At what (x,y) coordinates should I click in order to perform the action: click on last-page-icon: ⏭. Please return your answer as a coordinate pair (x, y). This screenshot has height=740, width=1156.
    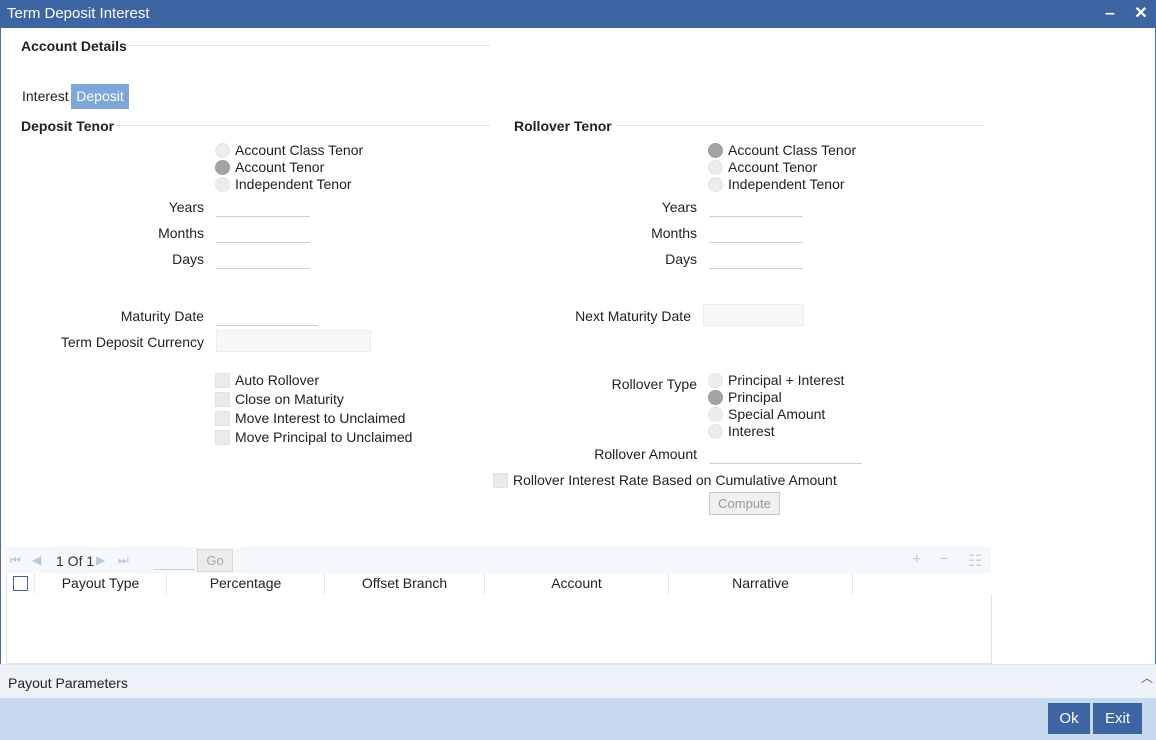
    Looking at the image, I should click on (123, 560).